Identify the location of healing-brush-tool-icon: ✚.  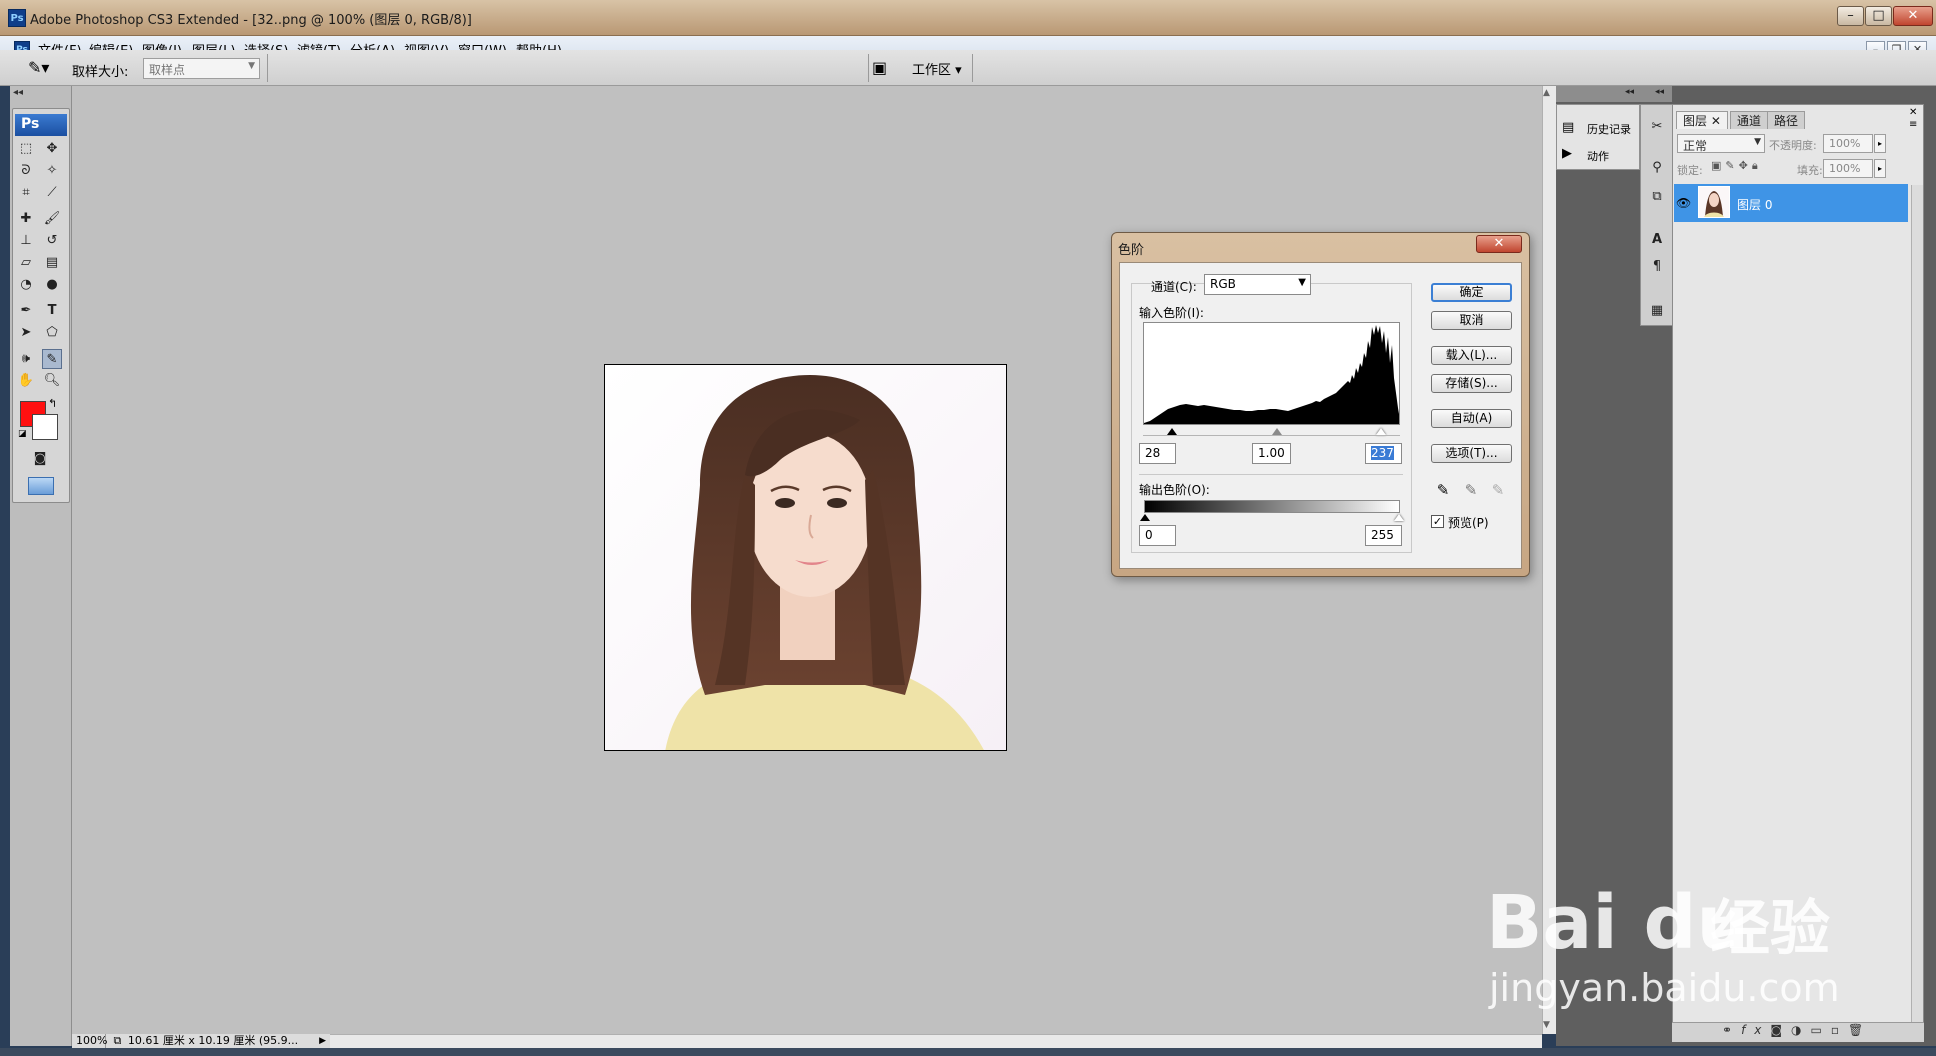
(26, 219).